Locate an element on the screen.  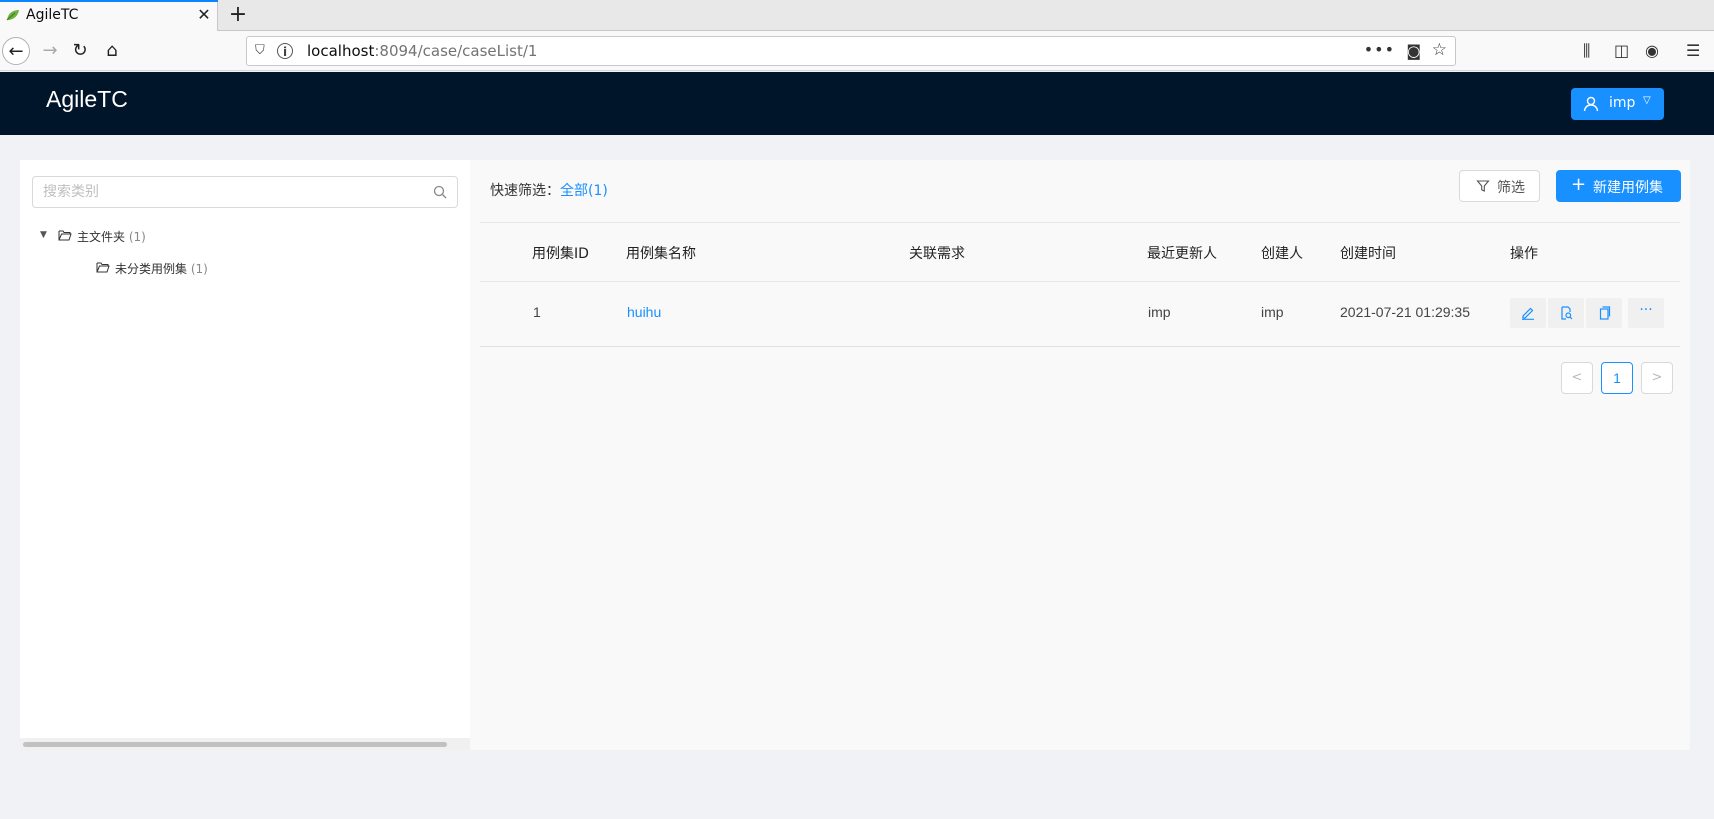
record-button is located at coordinates (1566, 313).